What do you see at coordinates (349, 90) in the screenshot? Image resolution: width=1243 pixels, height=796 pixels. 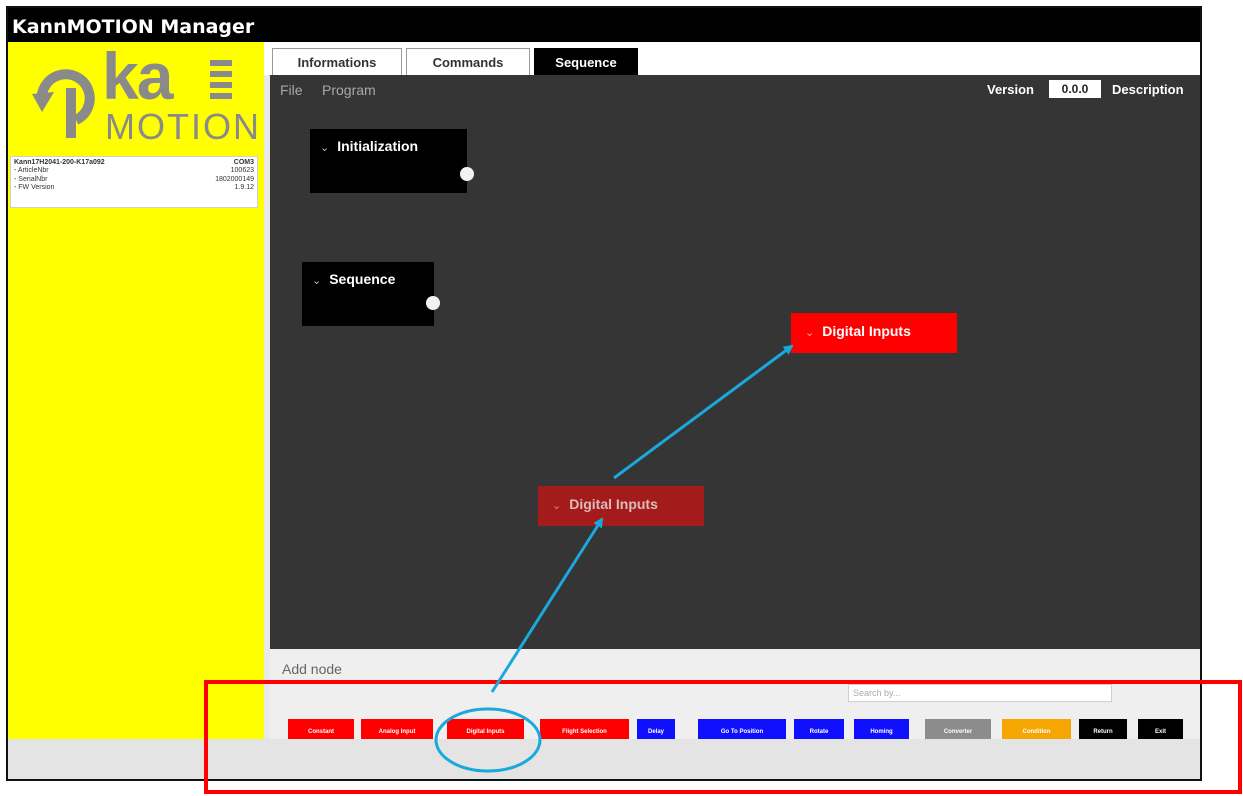 I see `menu-program: Program` at bounding box center [349, 90].